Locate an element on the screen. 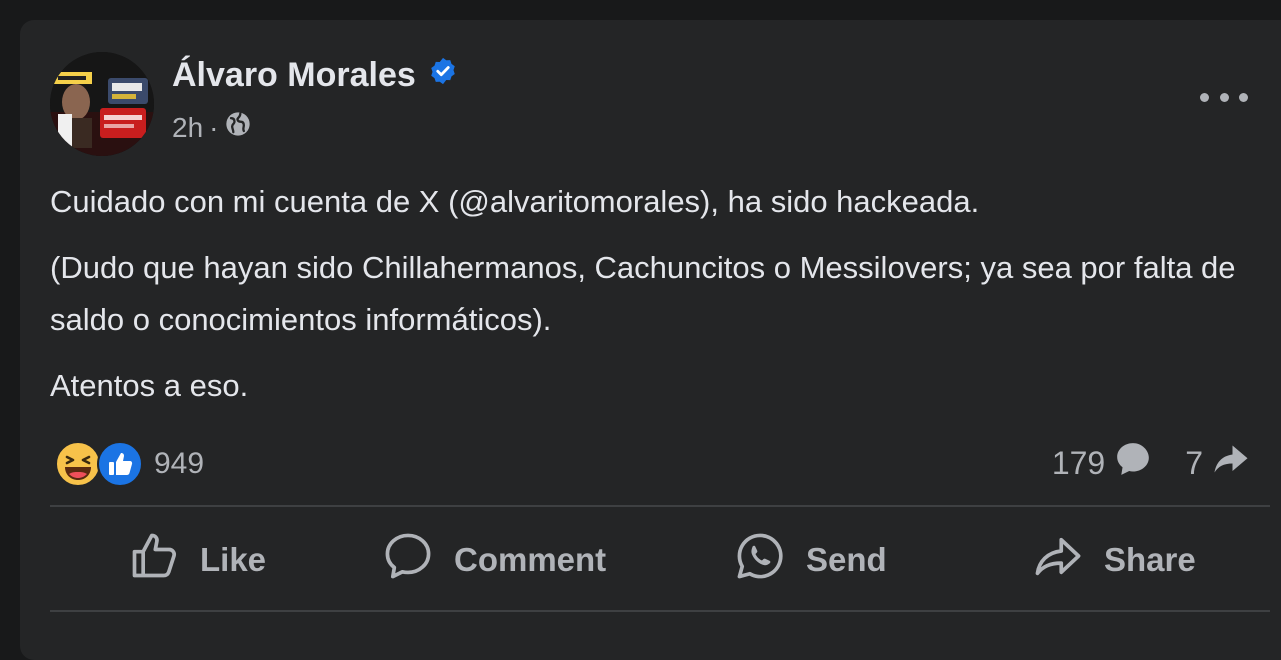  share-count-stat: 7 is located at coordinates (1218, 463).